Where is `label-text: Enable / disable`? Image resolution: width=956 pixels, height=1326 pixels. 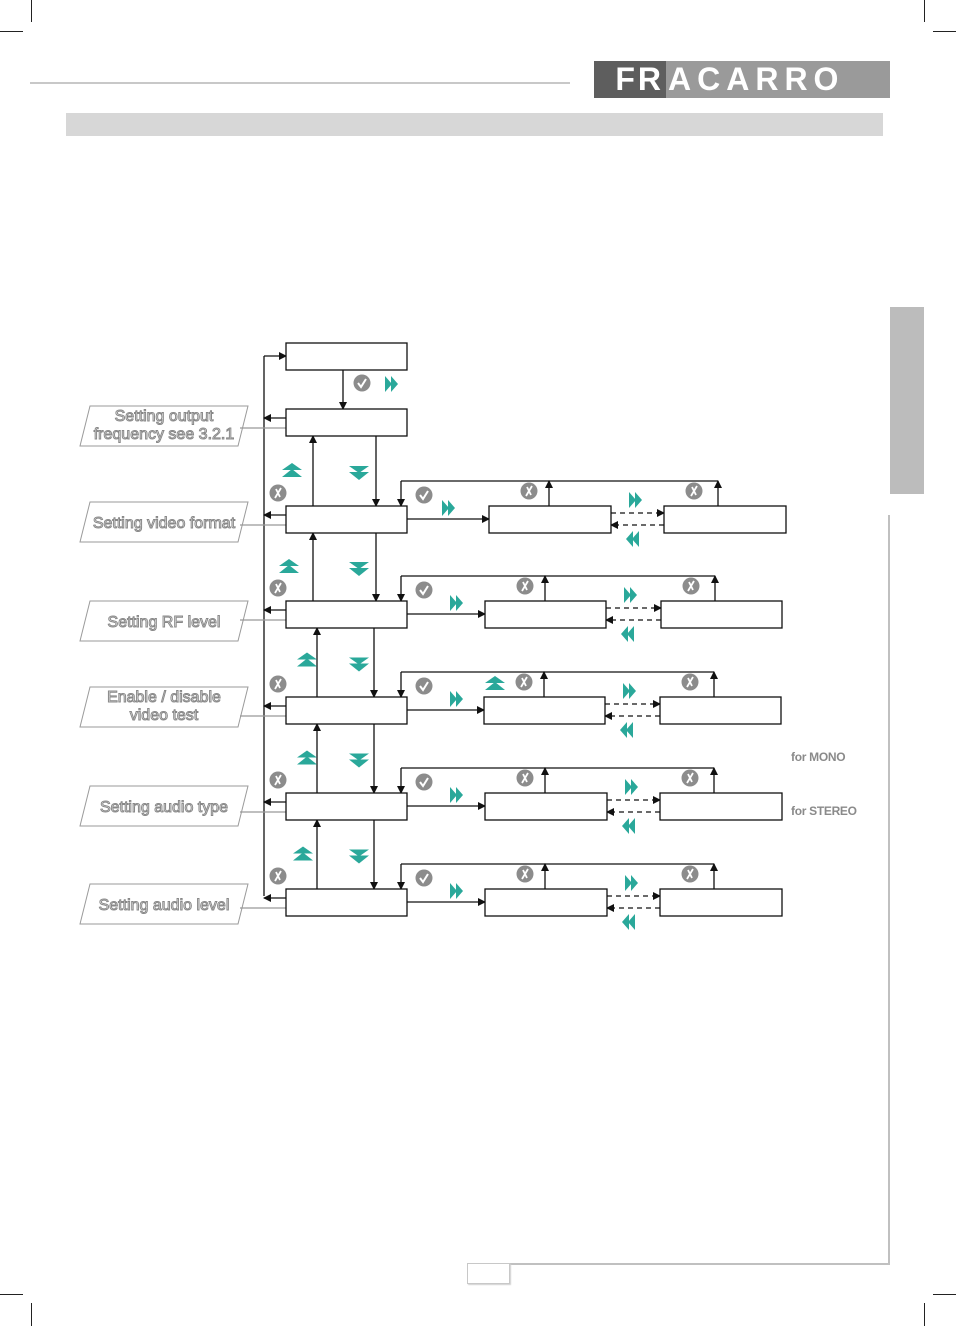 label-text: Enable / disable is located at coordinates (164, 697).